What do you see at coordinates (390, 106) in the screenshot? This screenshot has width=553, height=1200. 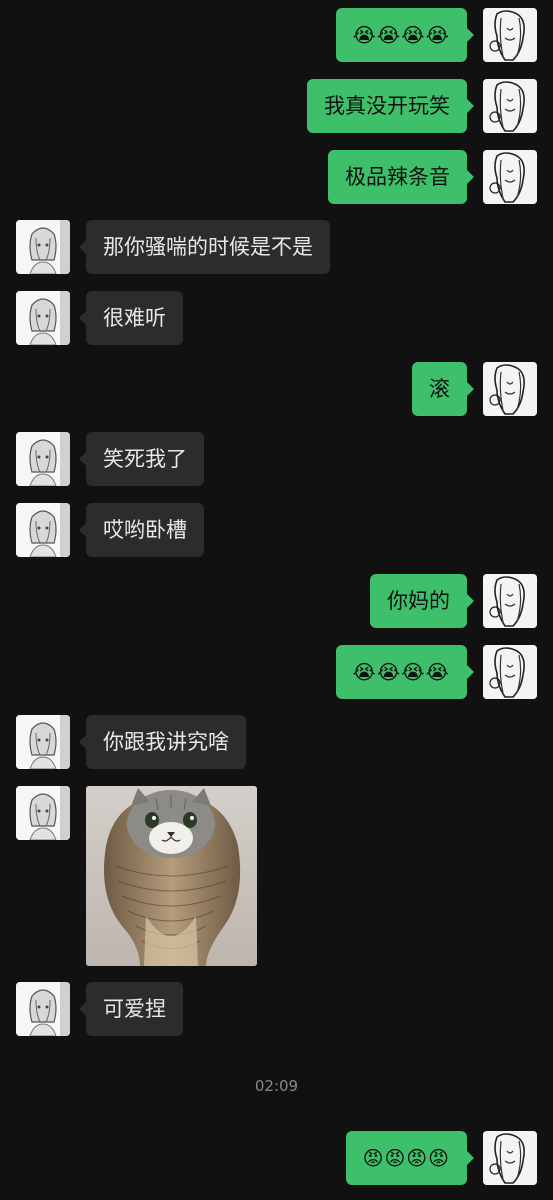 I see `message-bubble: 我真没开玩笑` at bounding box center [390, 106].